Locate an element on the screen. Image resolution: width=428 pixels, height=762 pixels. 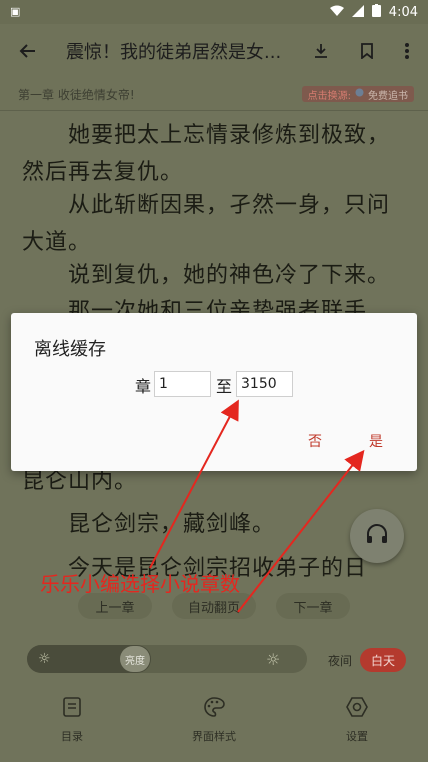
annotation-arrows is located at coordinates (257, 506).